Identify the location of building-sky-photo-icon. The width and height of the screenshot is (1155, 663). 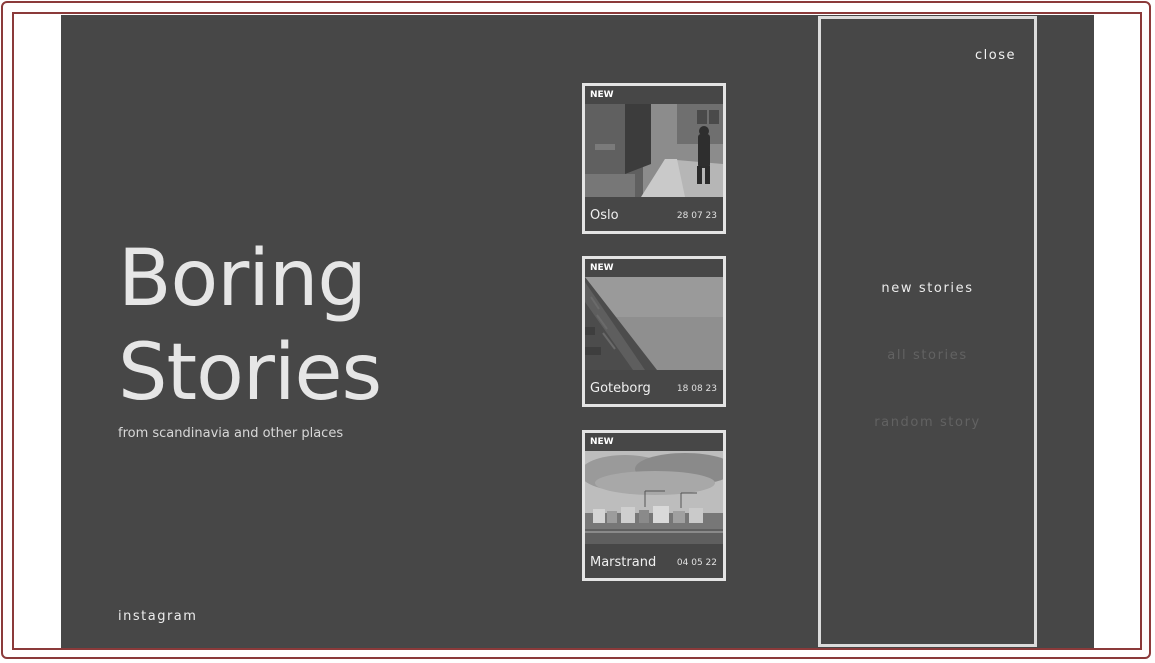
(654, 323).